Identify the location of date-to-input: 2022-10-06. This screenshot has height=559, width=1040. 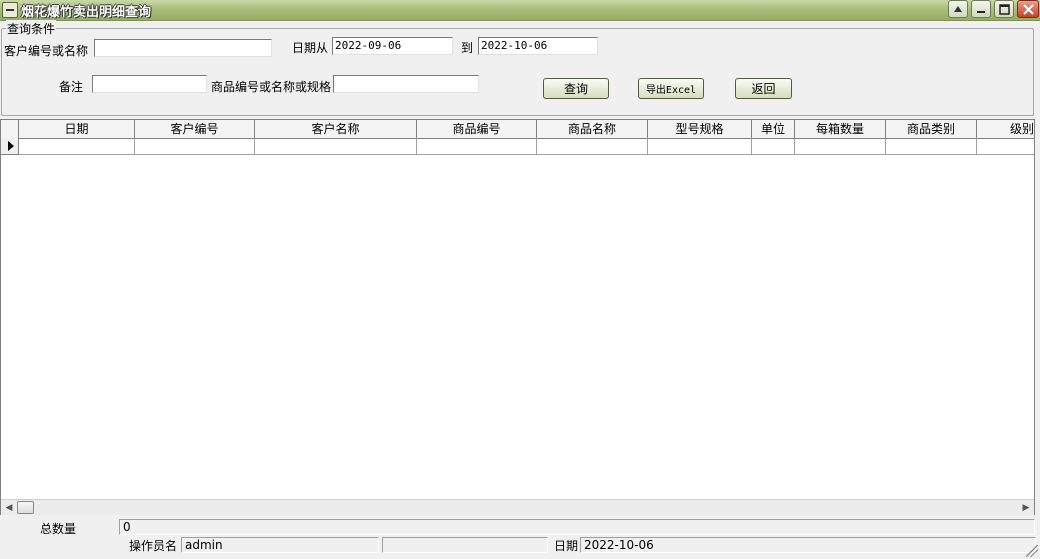
(538, 46).